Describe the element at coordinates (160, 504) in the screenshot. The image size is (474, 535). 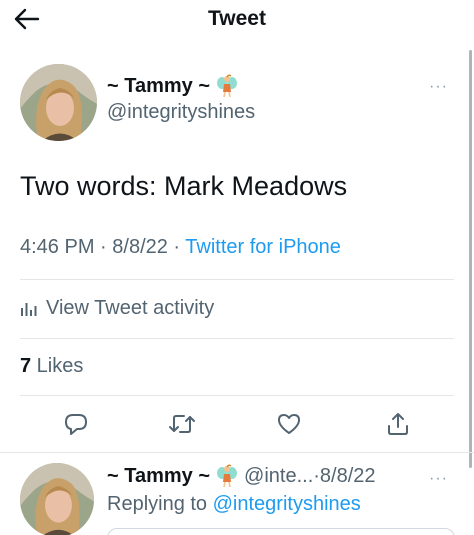
I see `replying-to-prefix: Replying to` at that location.